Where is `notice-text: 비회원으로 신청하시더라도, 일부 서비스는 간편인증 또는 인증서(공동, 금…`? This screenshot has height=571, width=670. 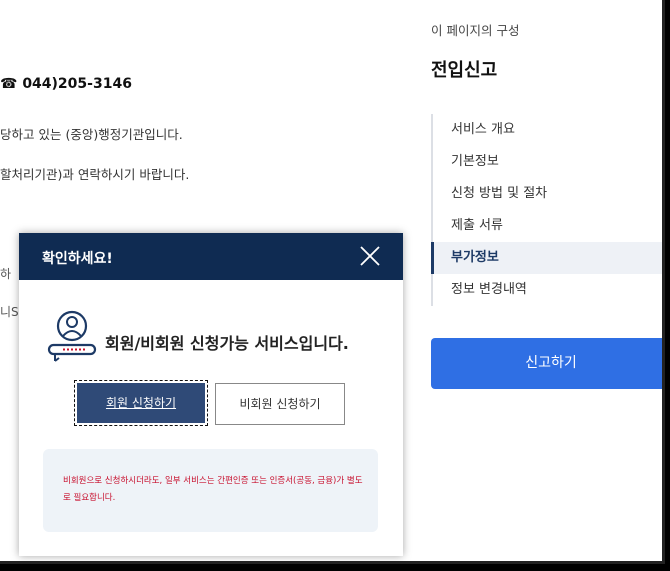
notice-text: 비회원으로 신청하시더라도, 일부 서비스는 간편인증 또는 인증서(공동, 금… is located at coordinates (213, 489).